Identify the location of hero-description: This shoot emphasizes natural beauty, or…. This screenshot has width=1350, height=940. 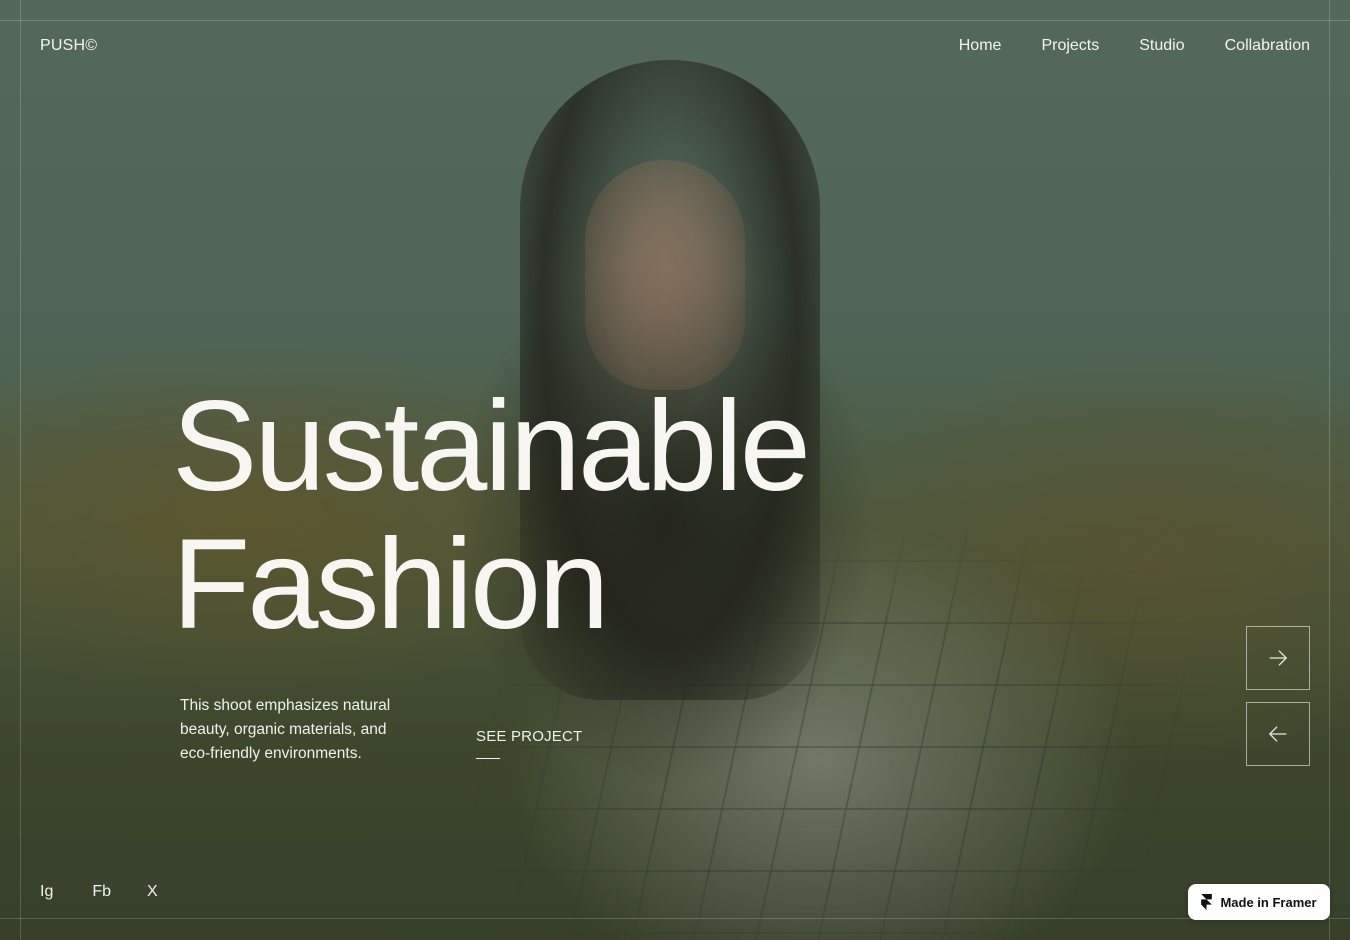
(285, 729).